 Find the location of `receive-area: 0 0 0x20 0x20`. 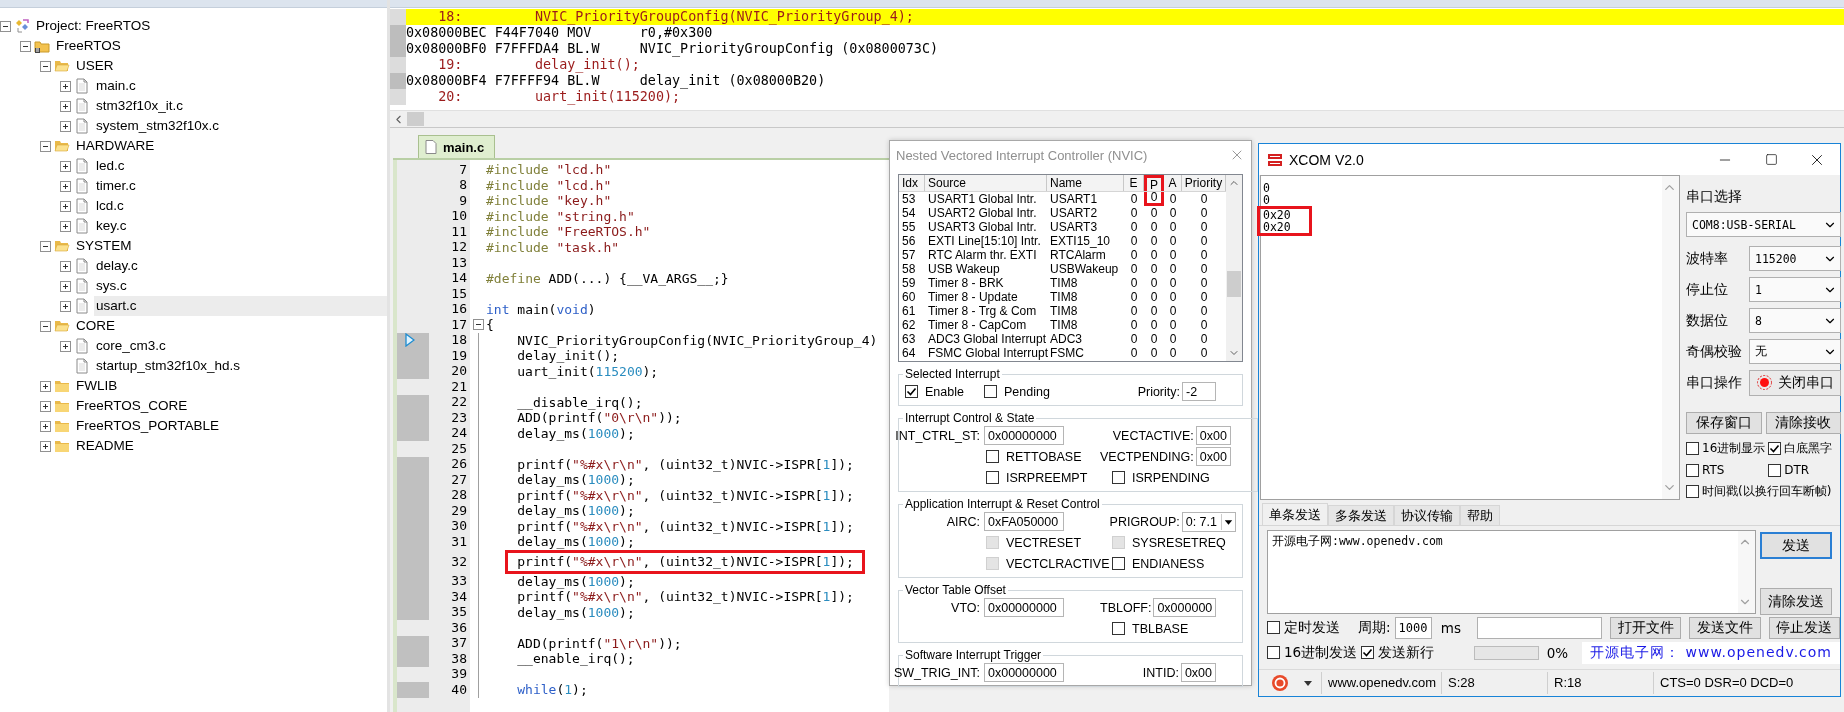

receive-area: 0 0 0x20 0x20 is located at coordinates (1470, 337).